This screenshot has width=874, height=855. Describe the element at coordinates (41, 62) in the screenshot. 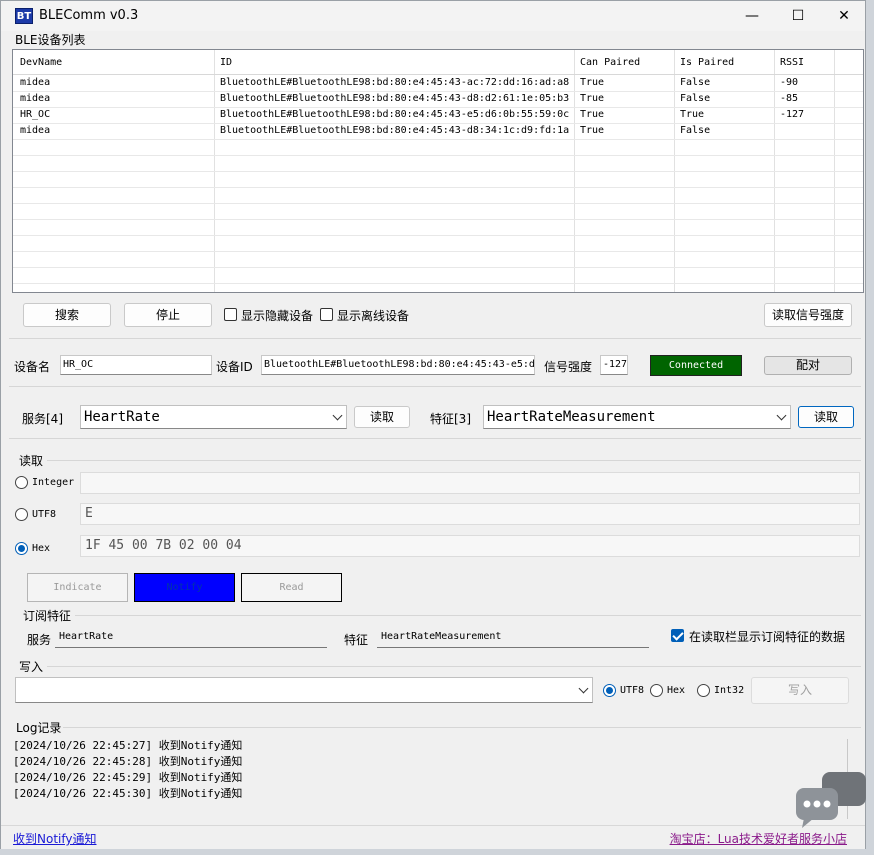

I see `column-header-devname: DevName` at that location.